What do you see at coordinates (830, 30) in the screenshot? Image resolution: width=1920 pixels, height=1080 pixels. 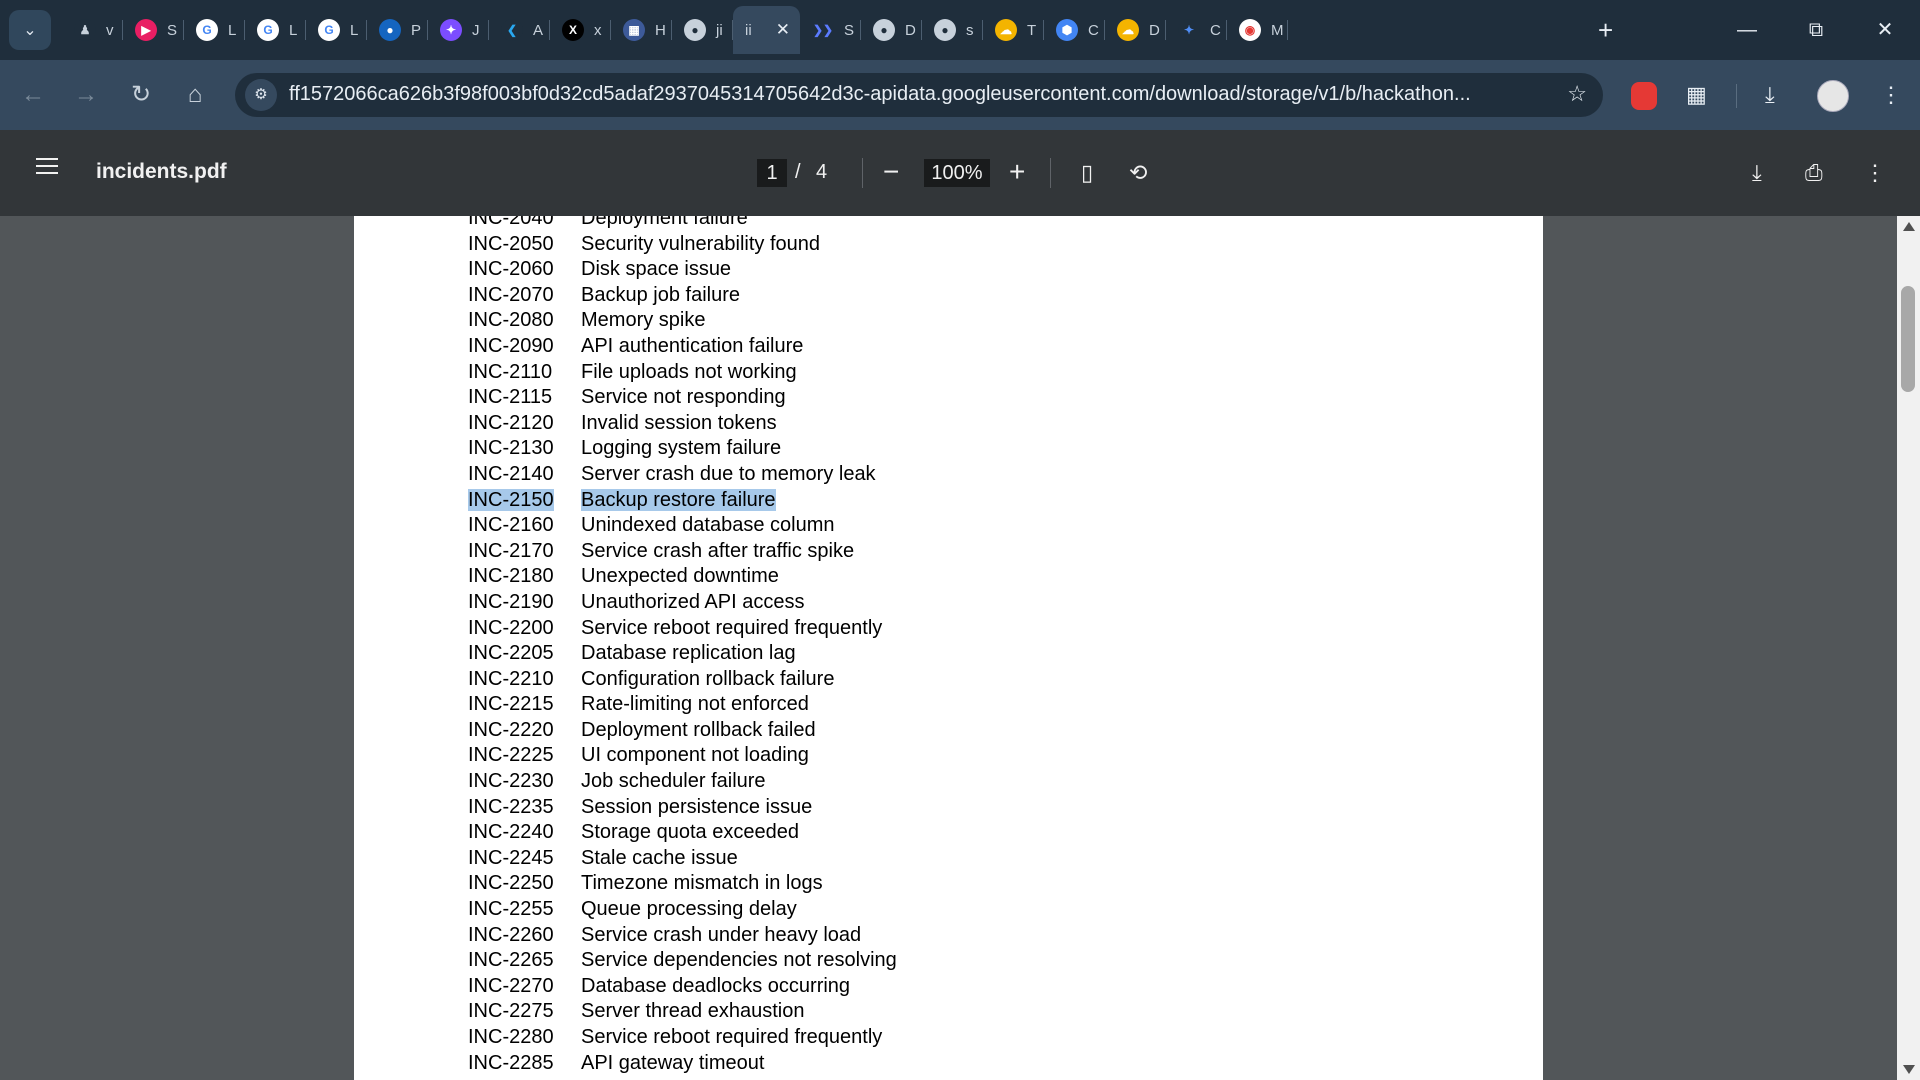 I see `browser-tab: ❯❯ S` at bounding box center [830, 30].